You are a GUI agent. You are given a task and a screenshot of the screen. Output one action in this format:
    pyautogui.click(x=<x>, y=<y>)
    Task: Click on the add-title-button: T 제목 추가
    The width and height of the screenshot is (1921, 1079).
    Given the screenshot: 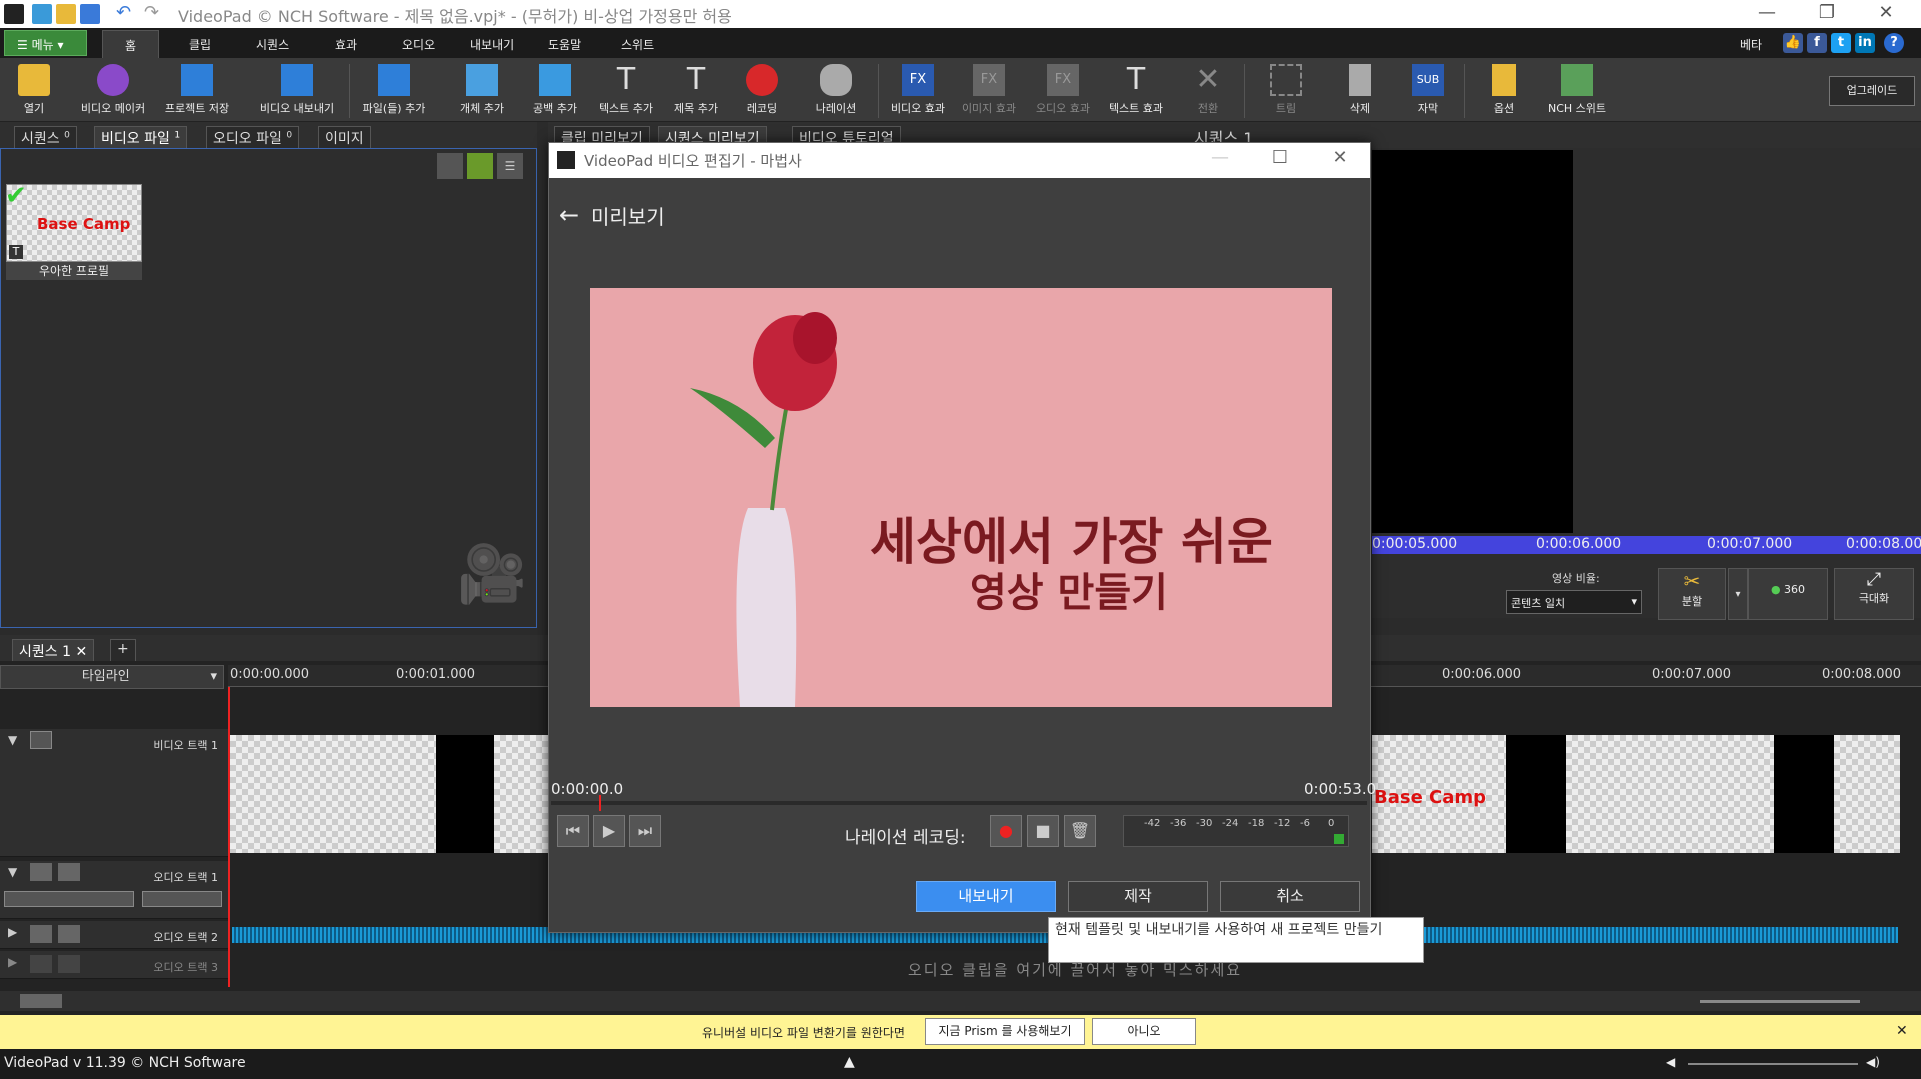 What is the action you would take?
    pyautogui.click(x=696, y=91)
    